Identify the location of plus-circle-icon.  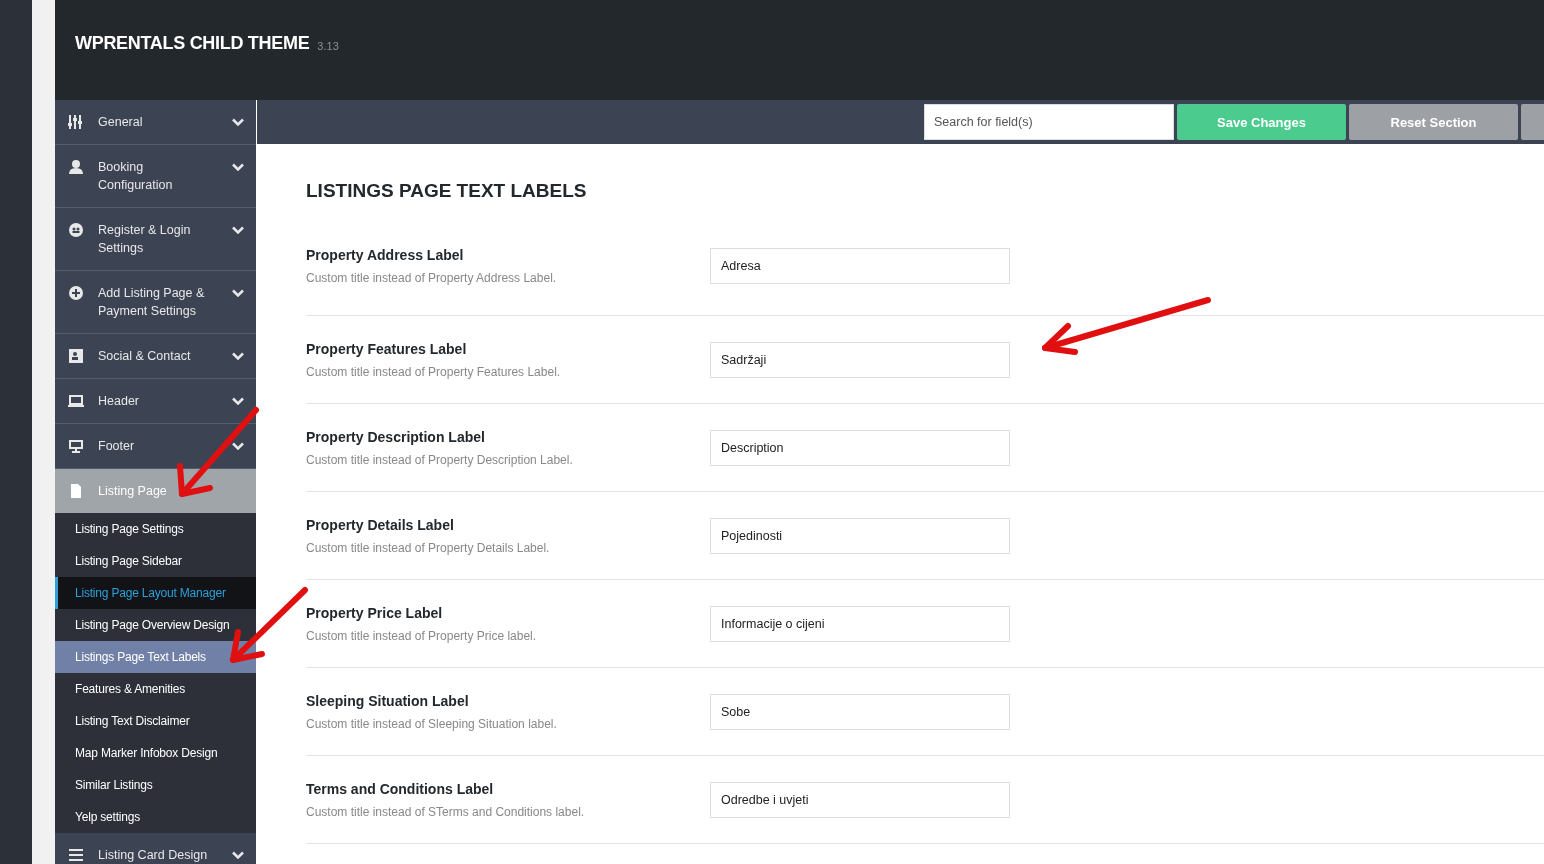
(76, 293).